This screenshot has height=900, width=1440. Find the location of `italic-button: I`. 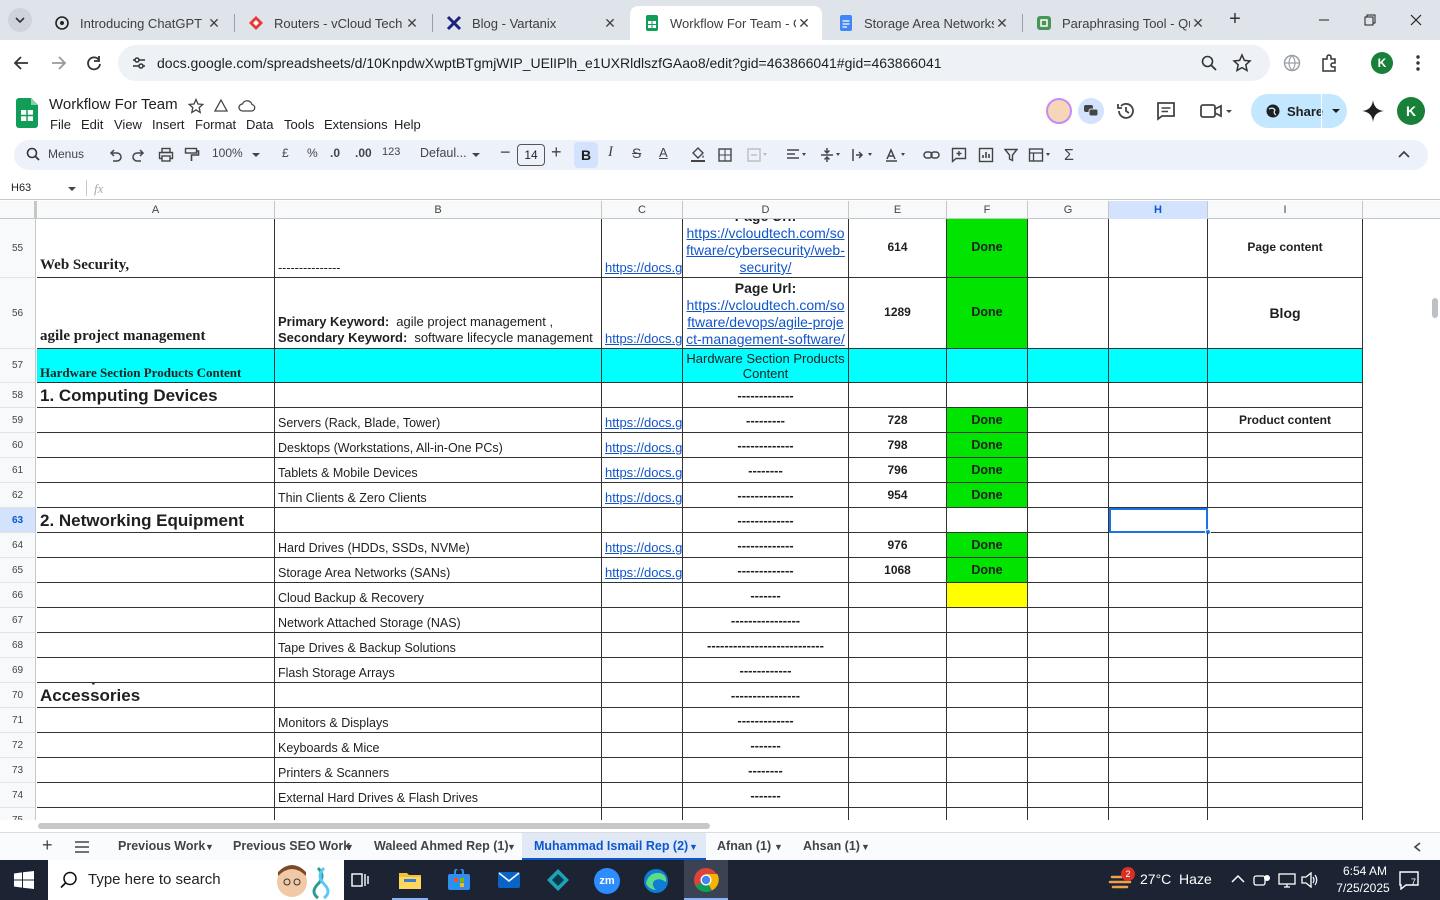

italic-button: I is located at coordinates (610, 152).